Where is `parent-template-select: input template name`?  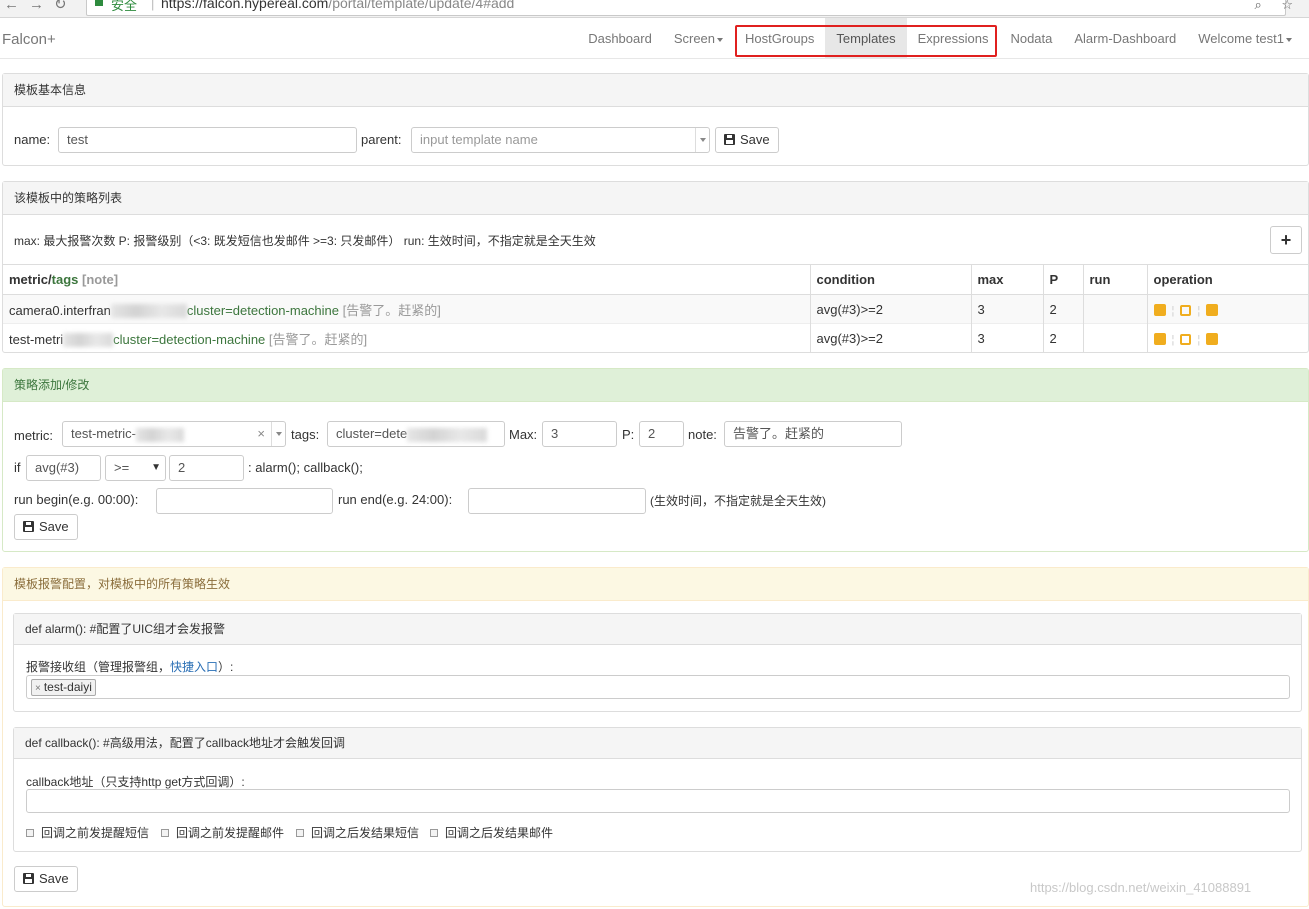 parent-template-select: input template name is located at coordinates (560, 140).